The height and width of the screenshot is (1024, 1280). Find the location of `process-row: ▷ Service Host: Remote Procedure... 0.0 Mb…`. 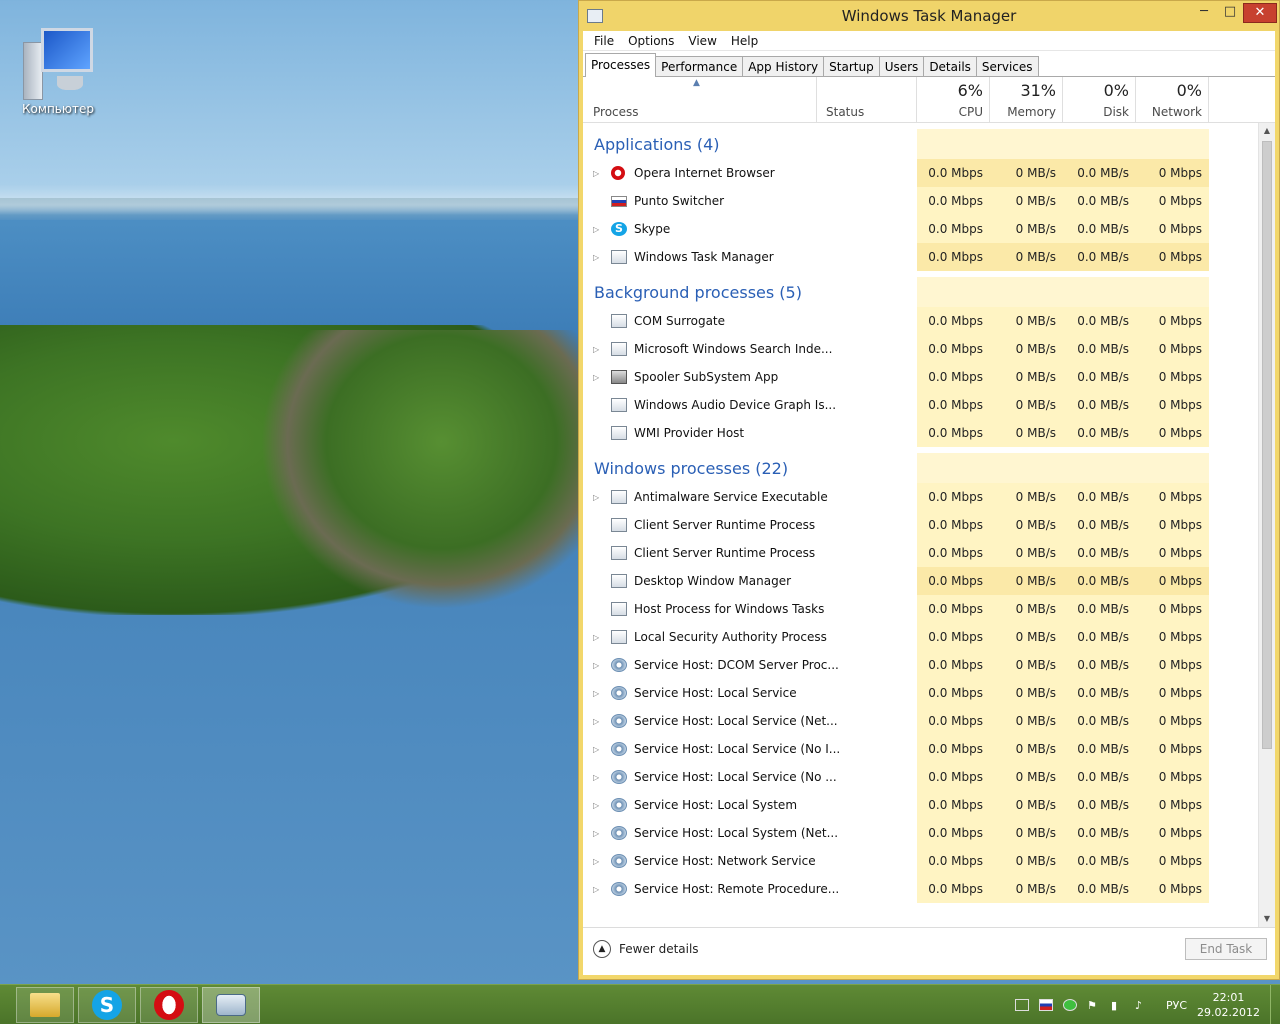

process-row: ▷ Service Host: Remote Procedure... 0.0 Mb… is located at coordinates (929, 889).